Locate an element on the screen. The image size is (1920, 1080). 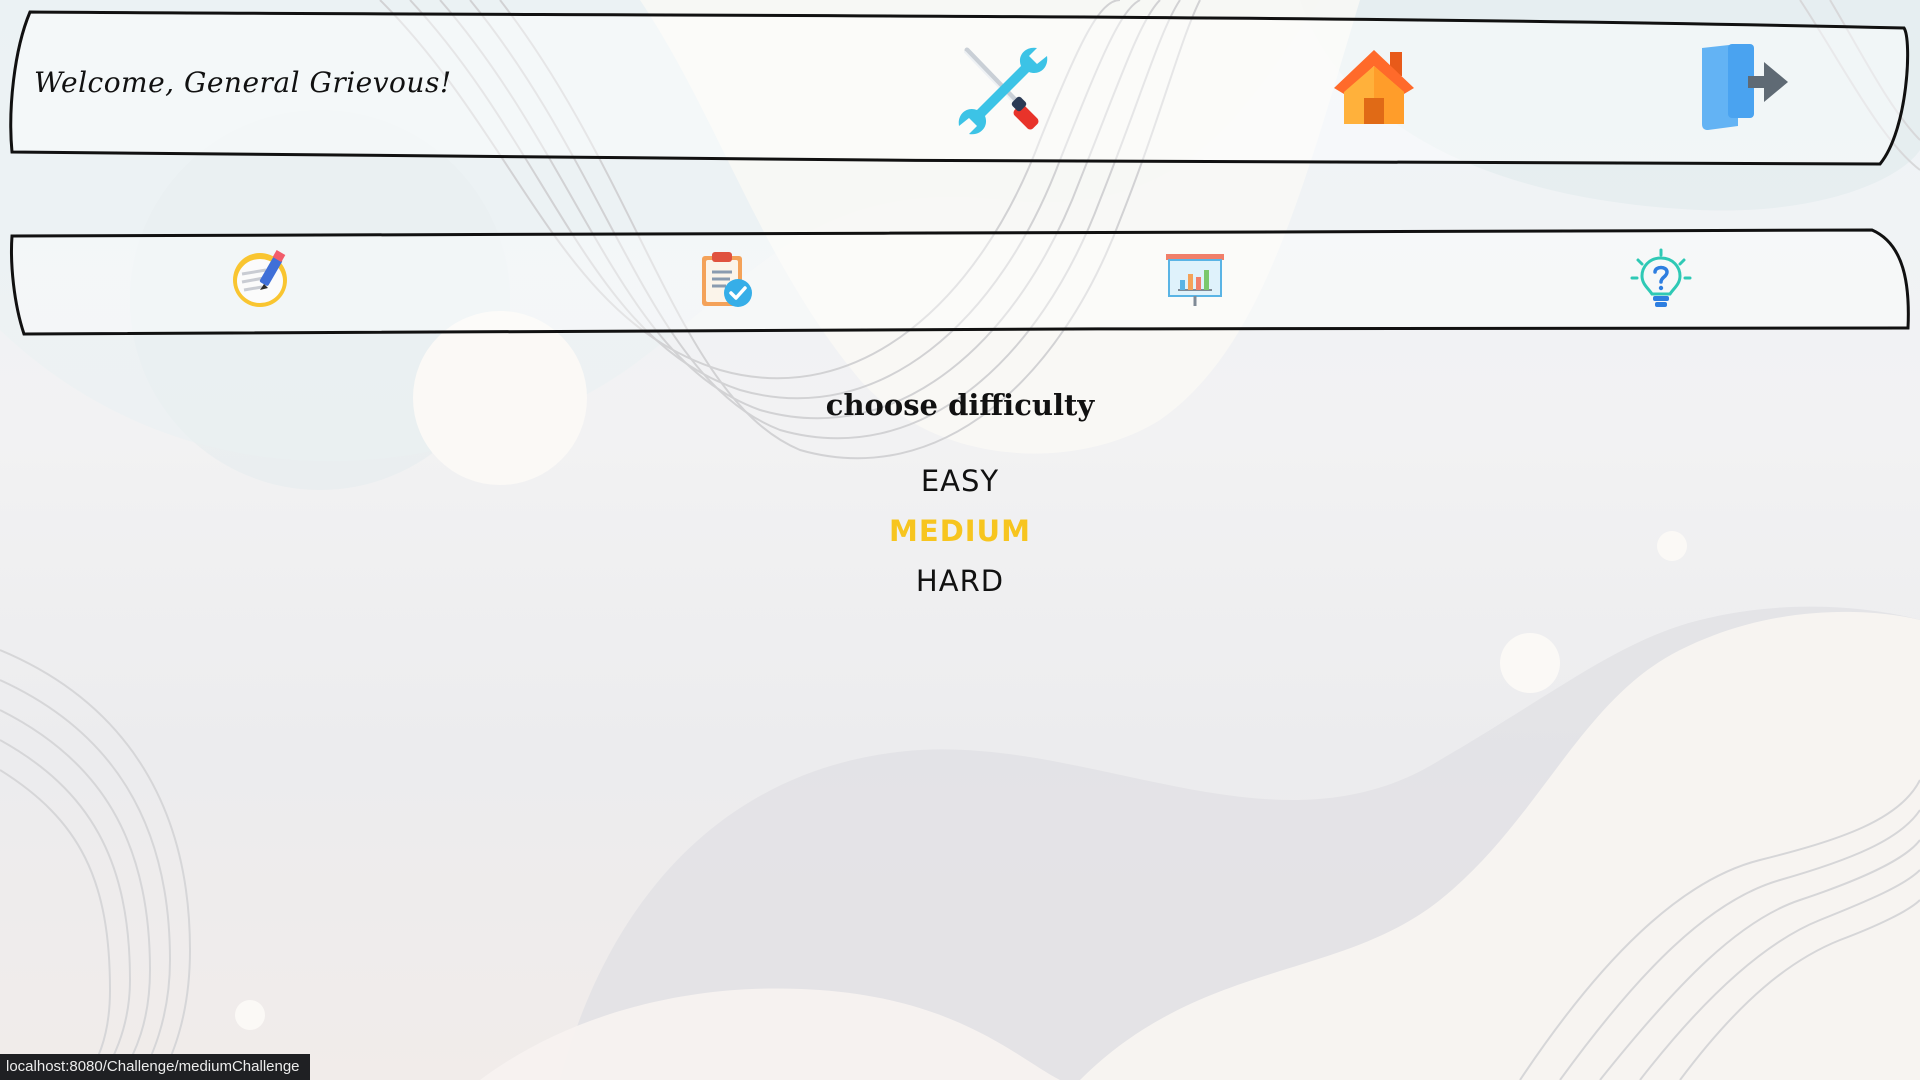
lightbulb-help-icon is located at coordinates (1661, 279).